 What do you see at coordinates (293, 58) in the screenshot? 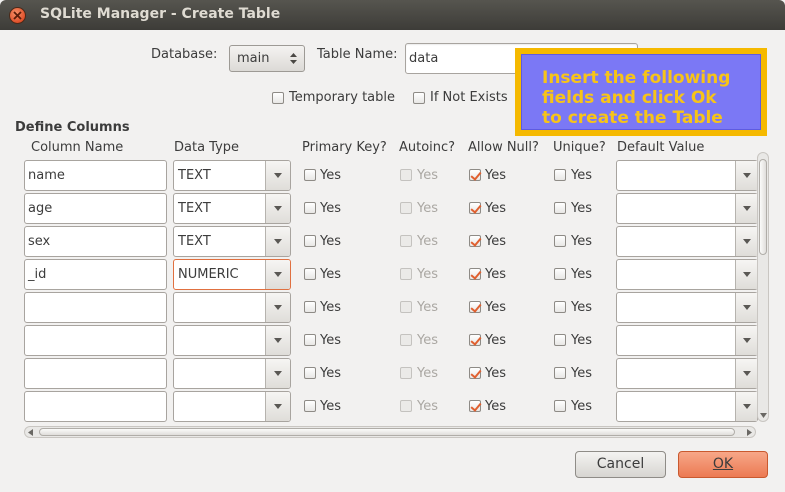
I see `up-down-arrows-icon` at bounding box center [293, 58].